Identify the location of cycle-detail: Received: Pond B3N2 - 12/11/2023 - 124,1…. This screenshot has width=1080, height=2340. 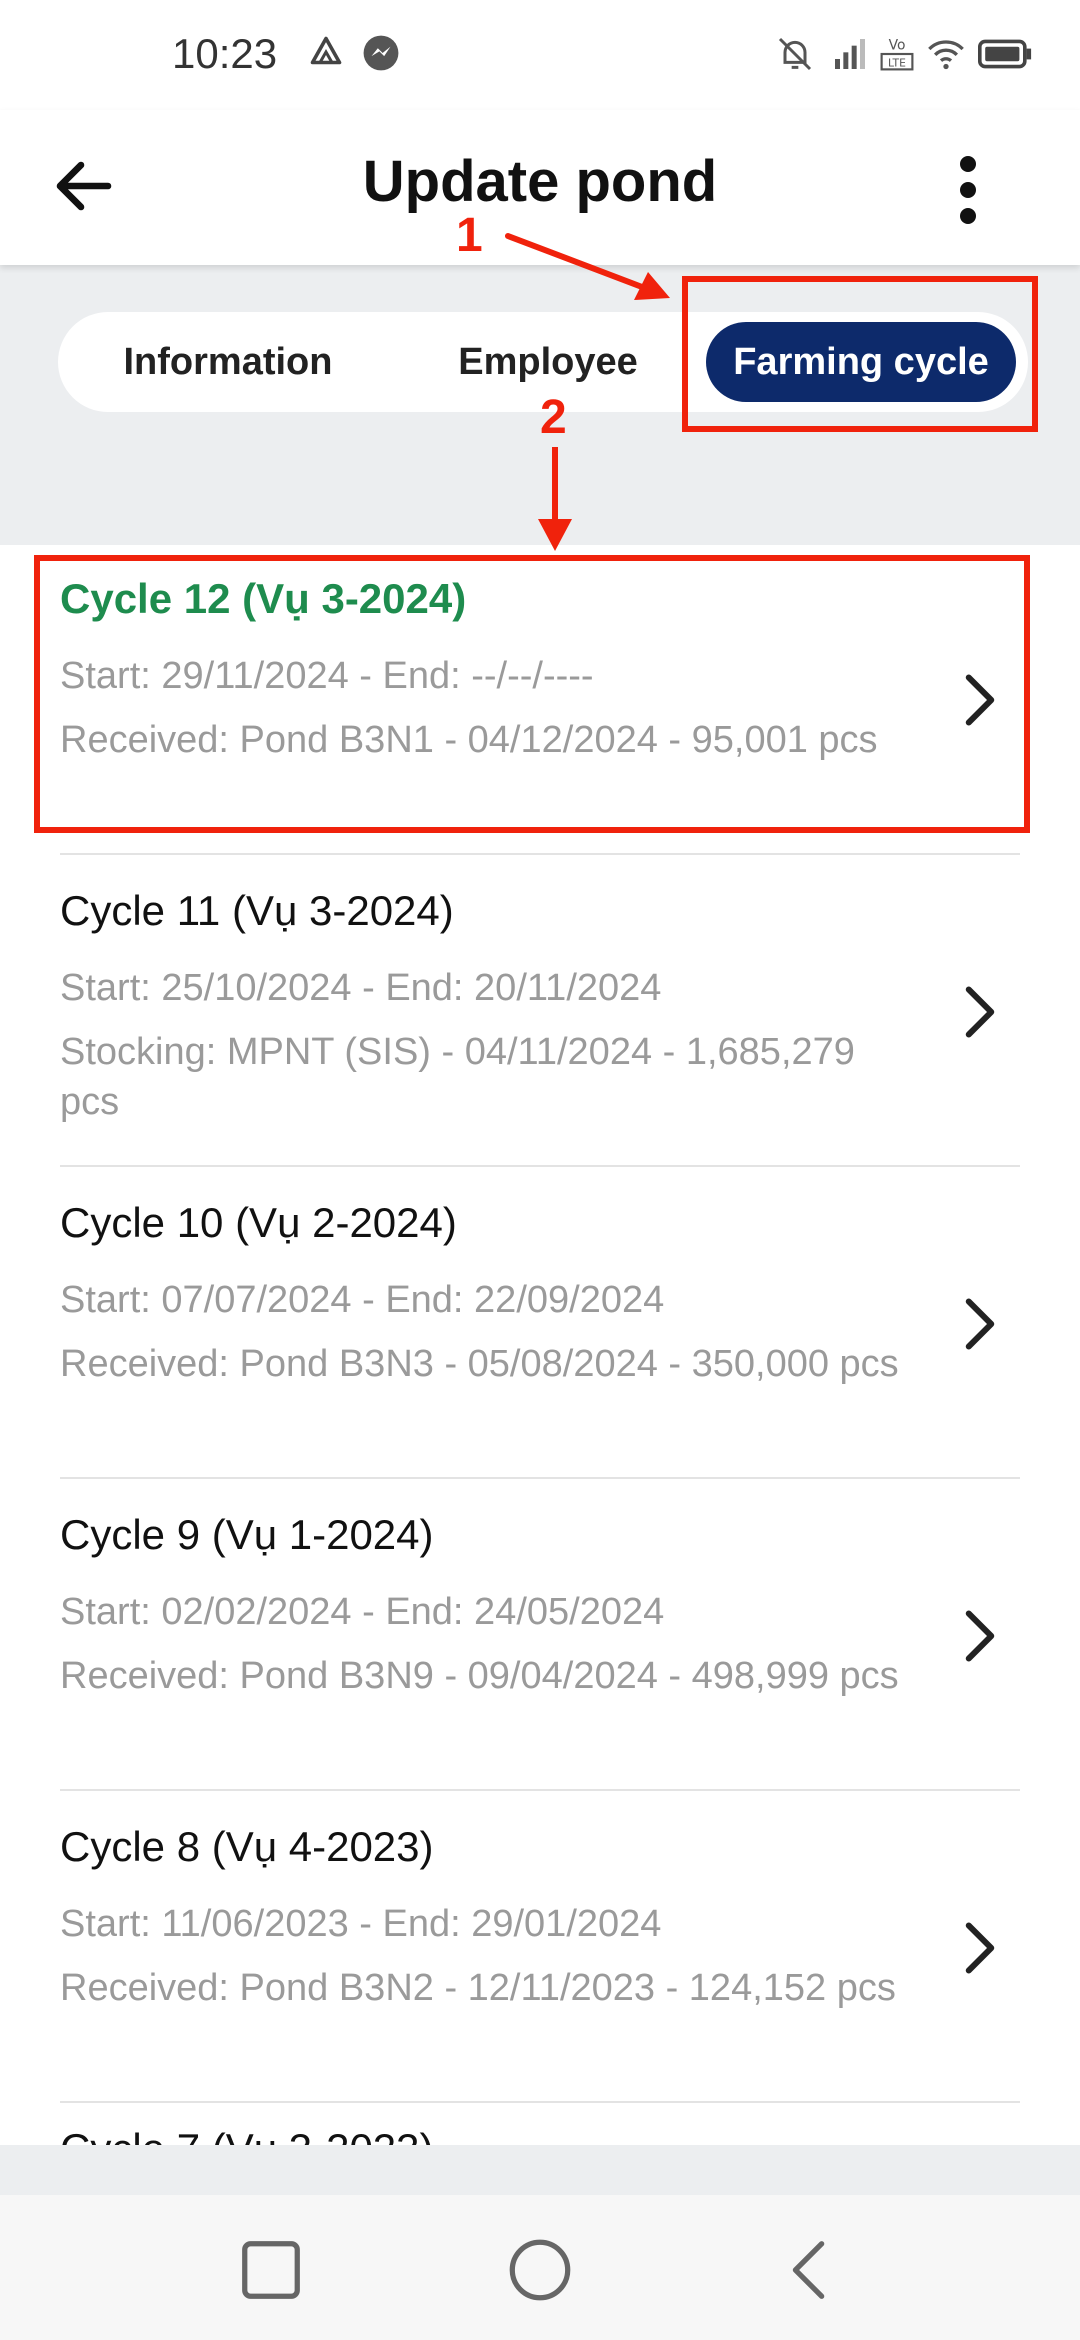
(478, 1988).